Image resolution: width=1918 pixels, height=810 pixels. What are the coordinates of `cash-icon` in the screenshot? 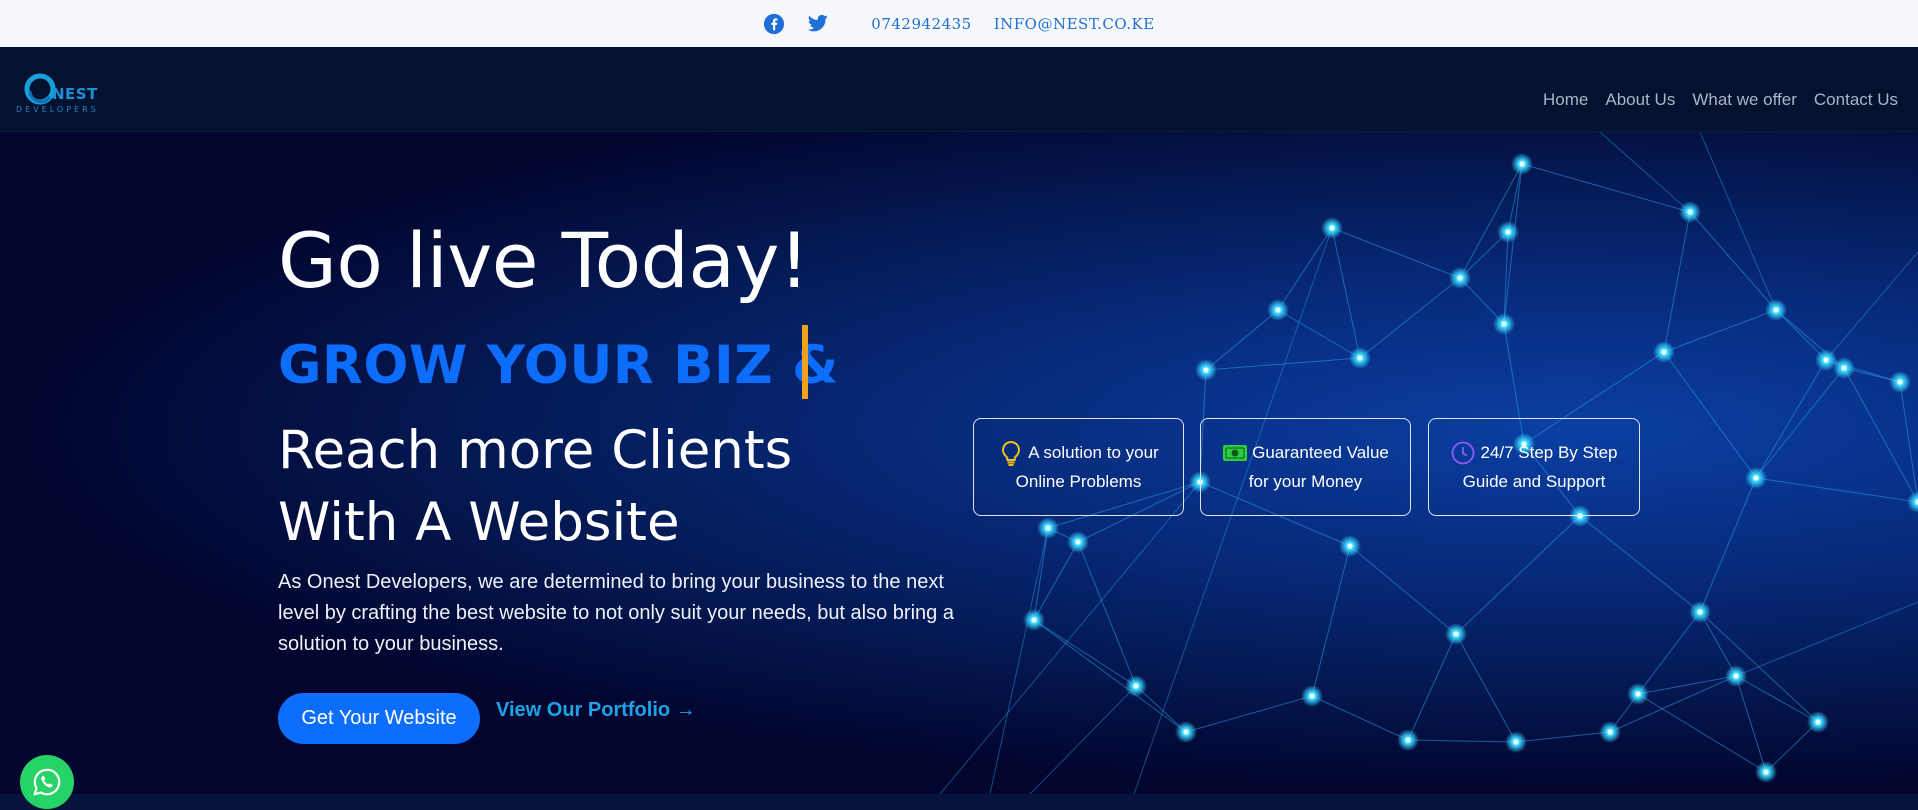 It's located at (1235, 453).